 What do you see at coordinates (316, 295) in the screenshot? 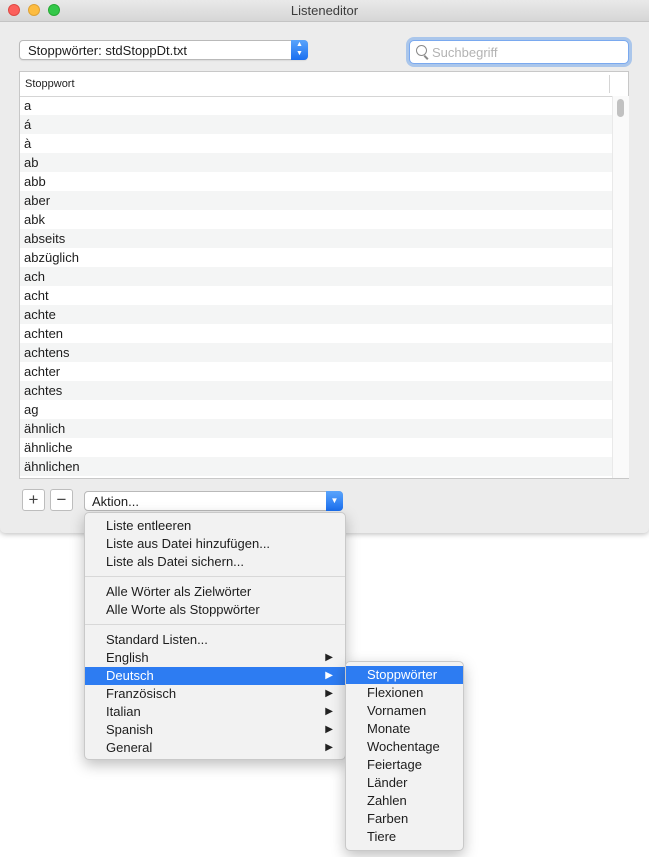
I see `table-row: acht` at bounding box center [316, 295].